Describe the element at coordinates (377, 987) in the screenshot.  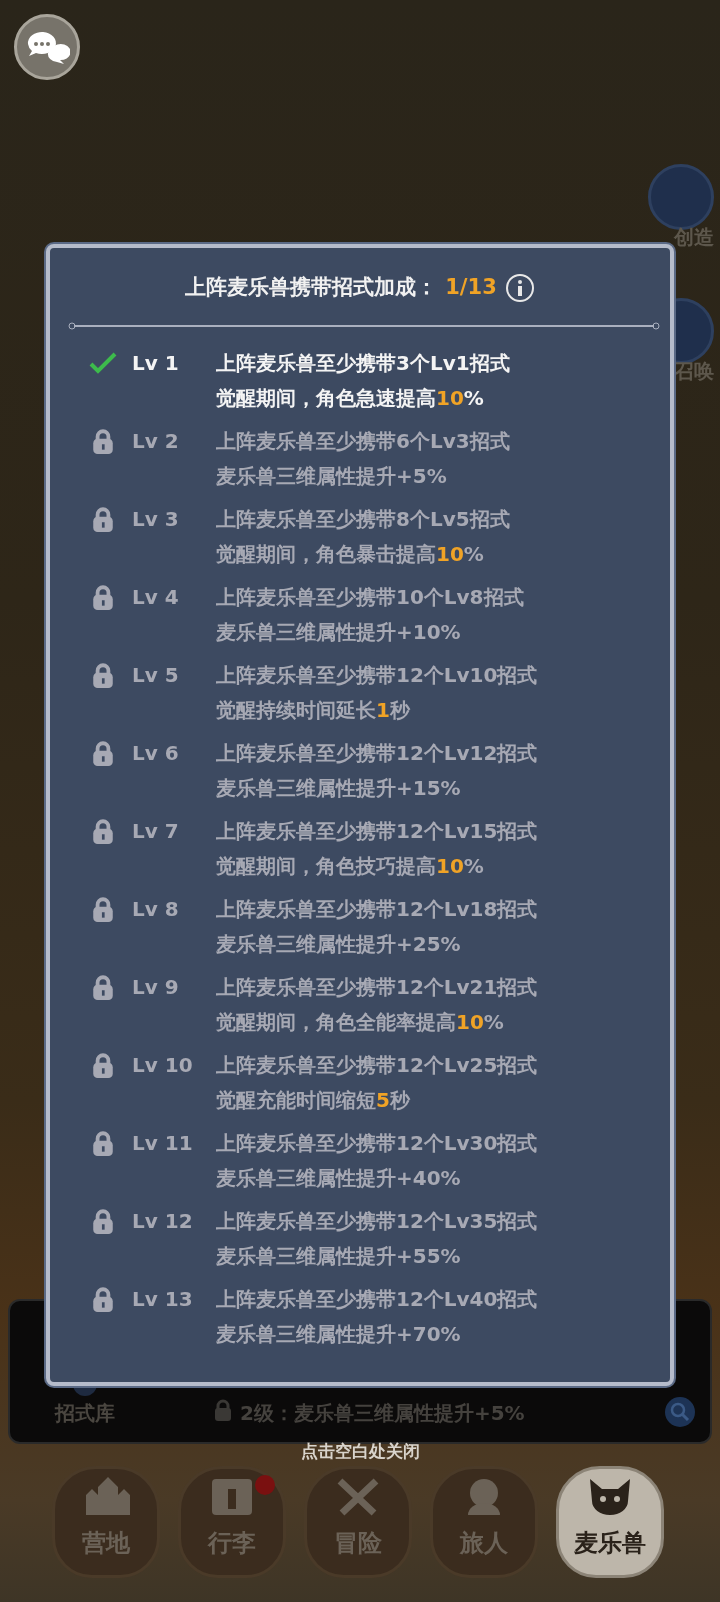
I see `requirement-text: 上阵麦乐兽至少携带12个Lv21招式` at that location.